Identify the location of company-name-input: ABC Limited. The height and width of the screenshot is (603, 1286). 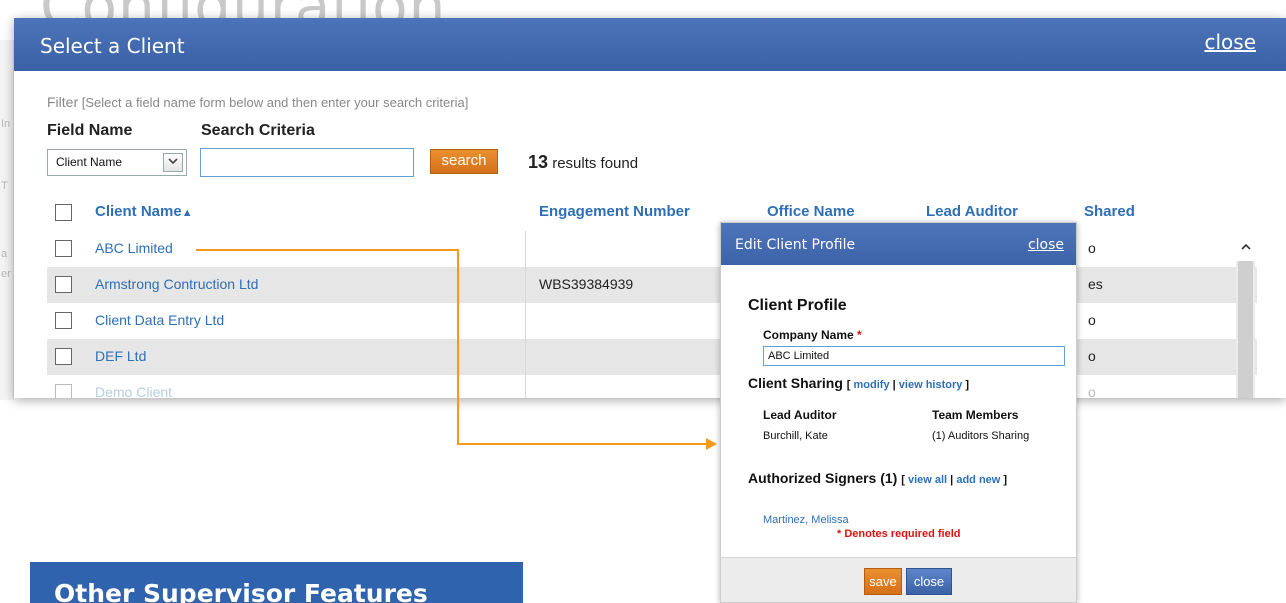
(914, 356).